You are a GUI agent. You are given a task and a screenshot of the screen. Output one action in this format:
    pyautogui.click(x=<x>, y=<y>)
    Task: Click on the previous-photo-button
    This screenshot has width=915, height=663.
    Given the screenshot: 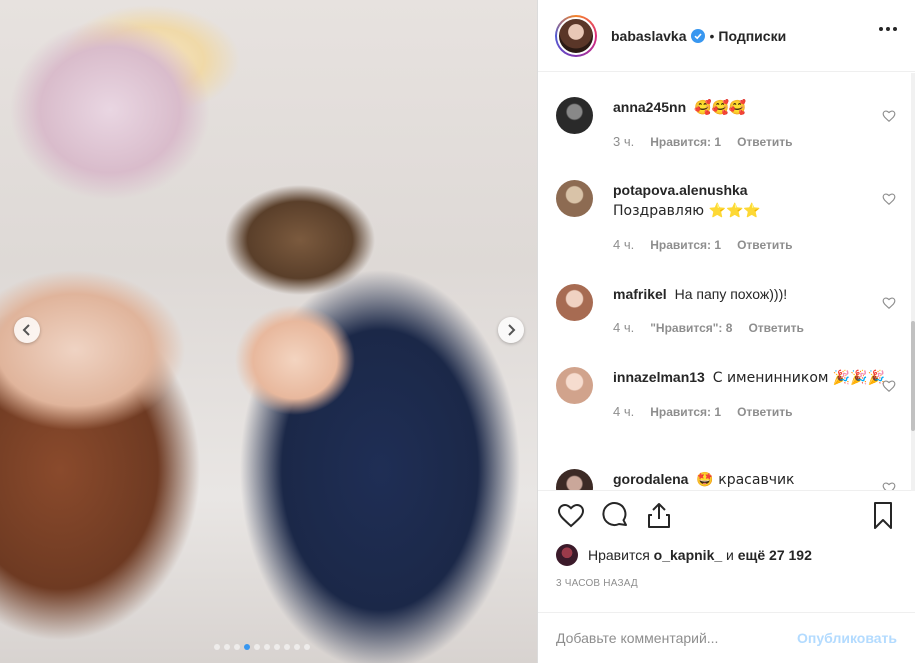 What is the action you would take?
    pyautogui.click(x=27, y=330)
    